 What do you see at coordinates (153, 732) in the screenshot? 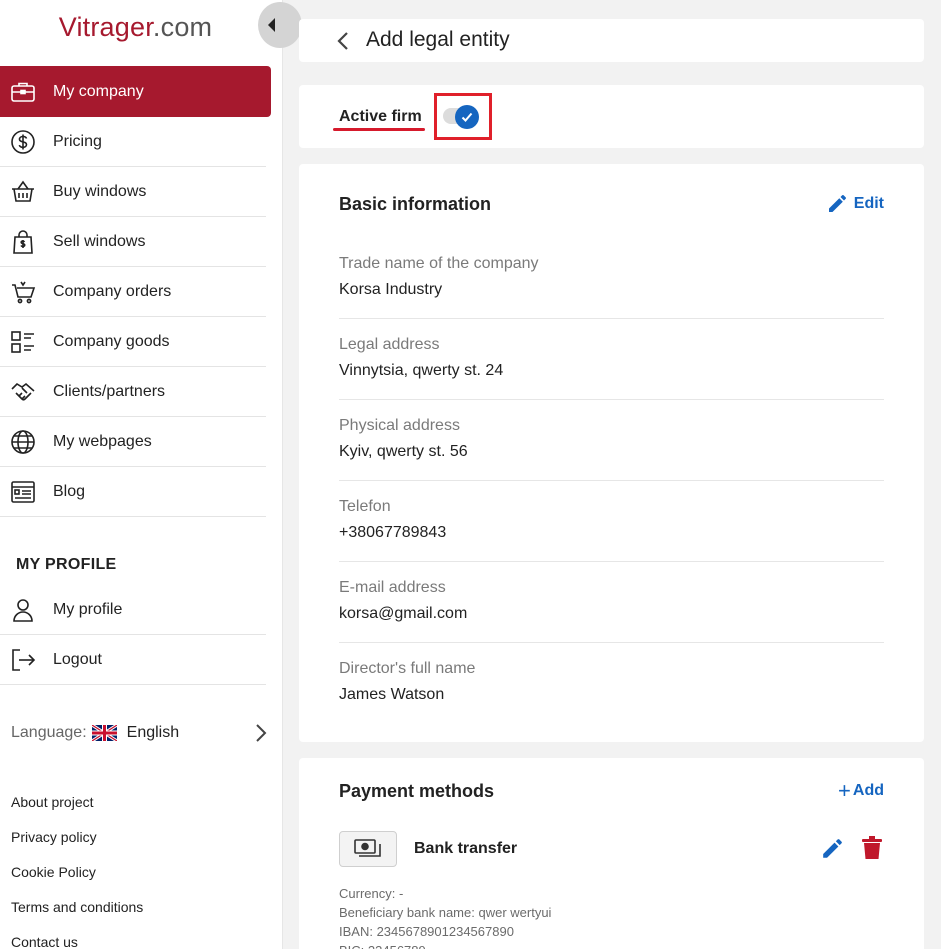
I see `language-value: English` at bounding box center [153, 732].